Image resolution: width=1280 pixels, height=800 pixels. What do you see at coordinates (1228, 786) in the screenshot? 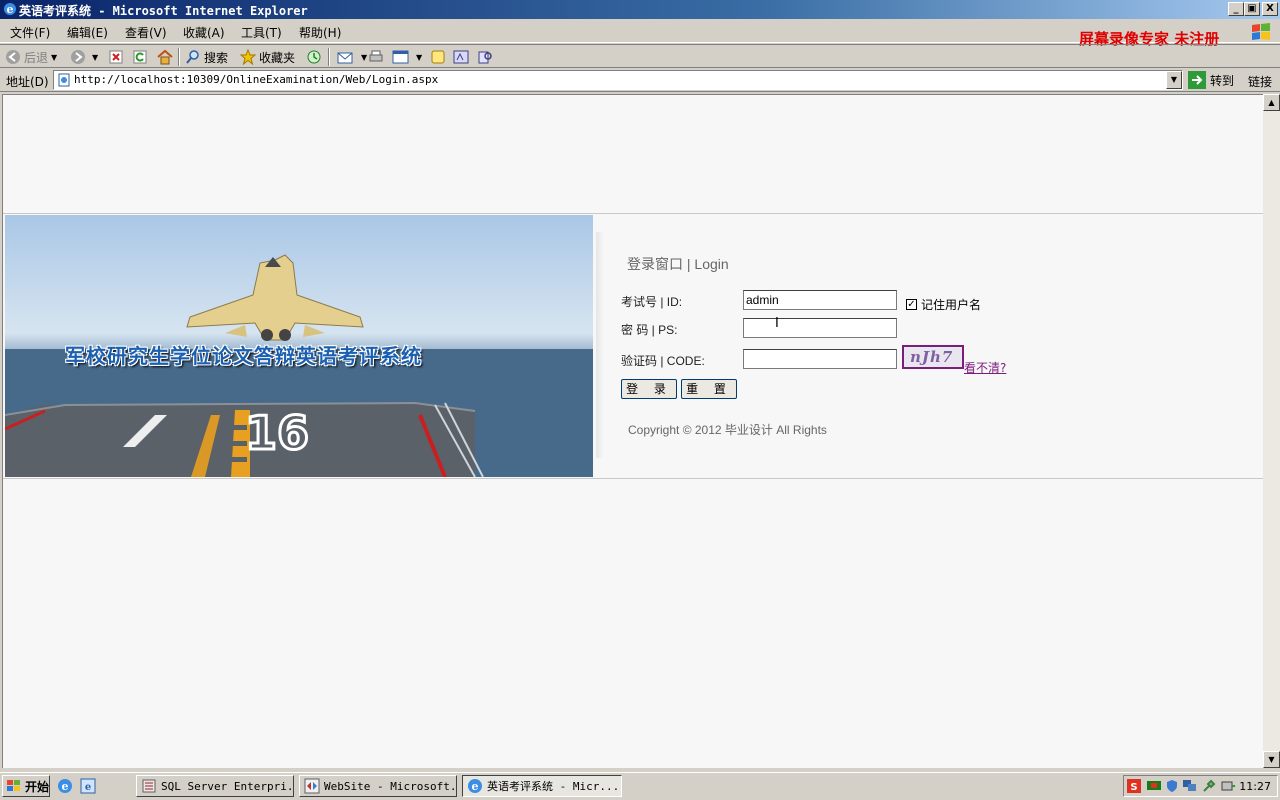
I see `safely-remove-icon` at bounding box center [1228, 786].